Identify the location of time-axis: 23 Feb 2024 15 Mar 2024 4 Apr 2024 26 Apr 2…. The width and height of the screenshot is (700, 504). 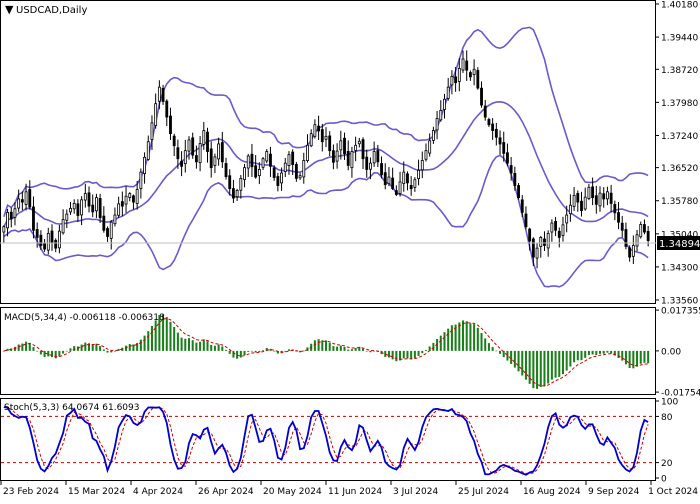
(349, 489).